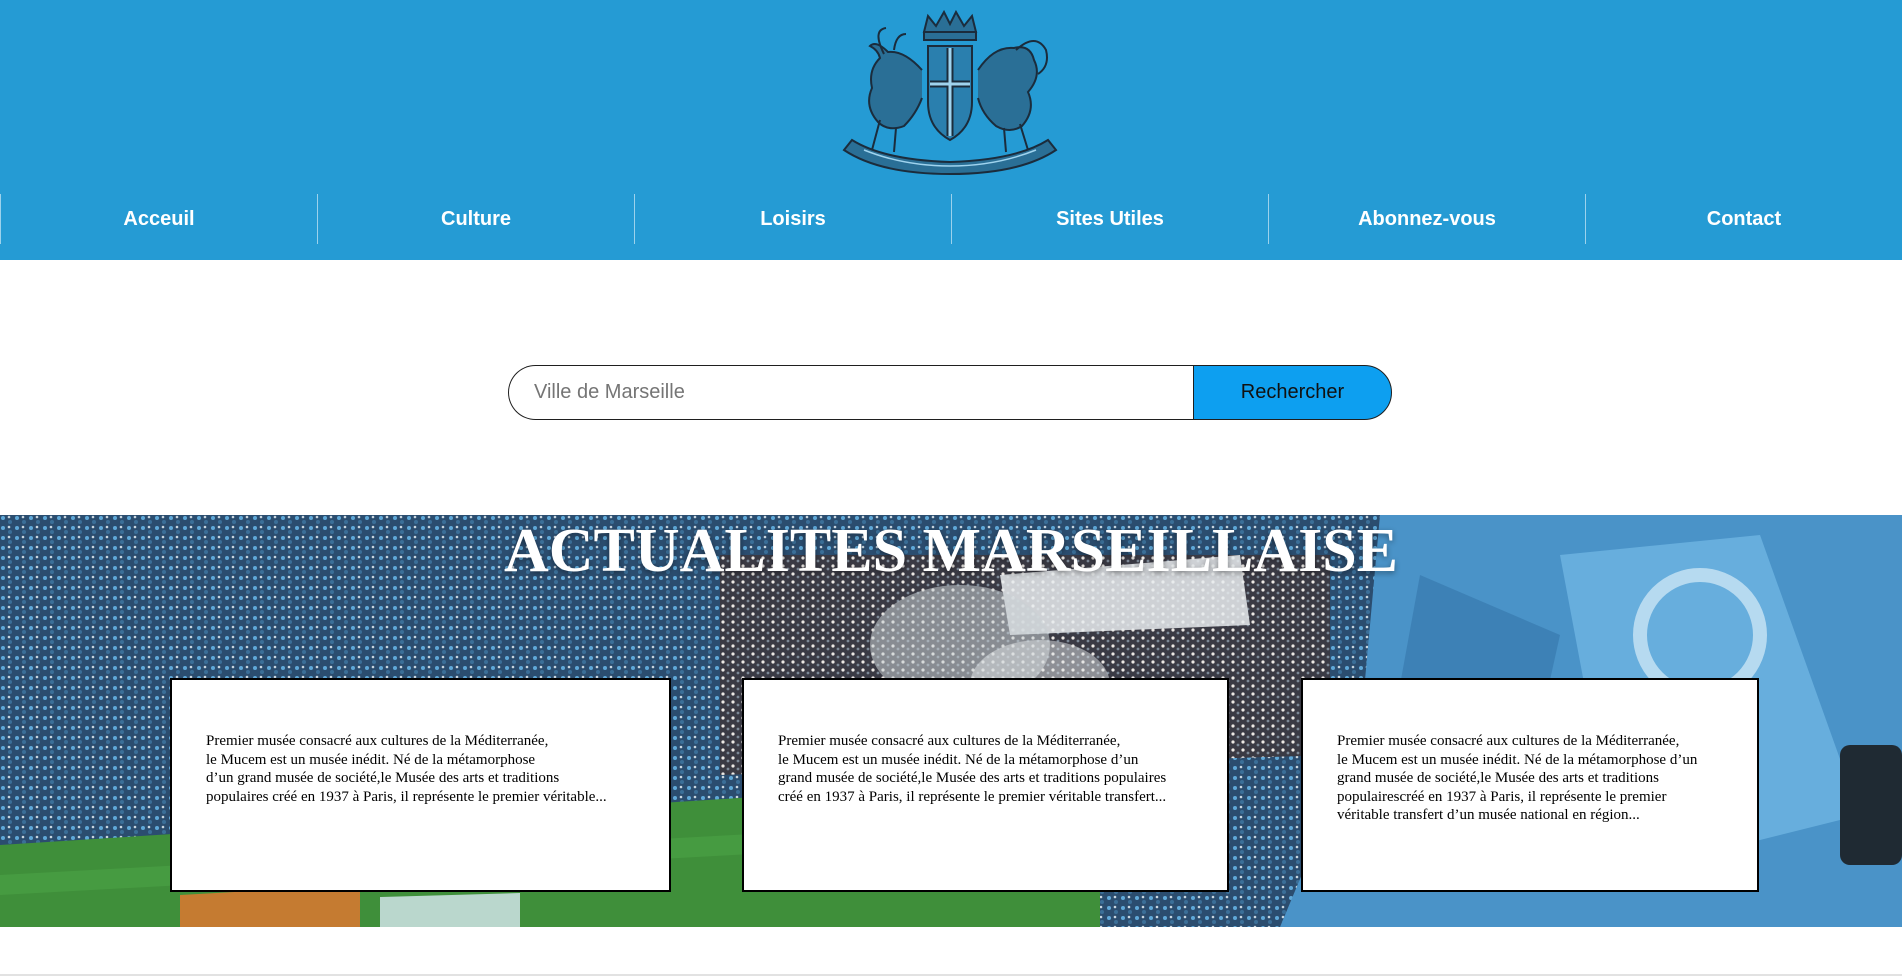  Describe the element at coordinates (1426, 219) in the screenshot. I see `nav-item-abonnez-vous: Abonnez-vous` at that location.